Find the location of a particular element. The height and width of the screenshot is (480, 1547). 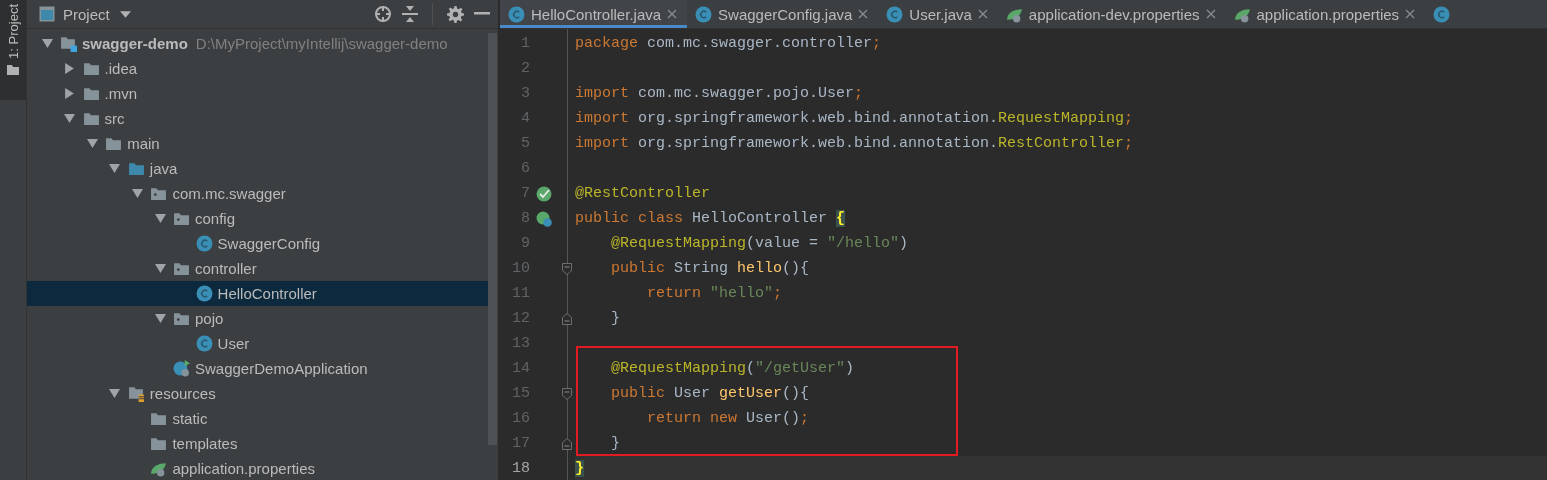

line-number: 2 is located at coordinates (525, 68).